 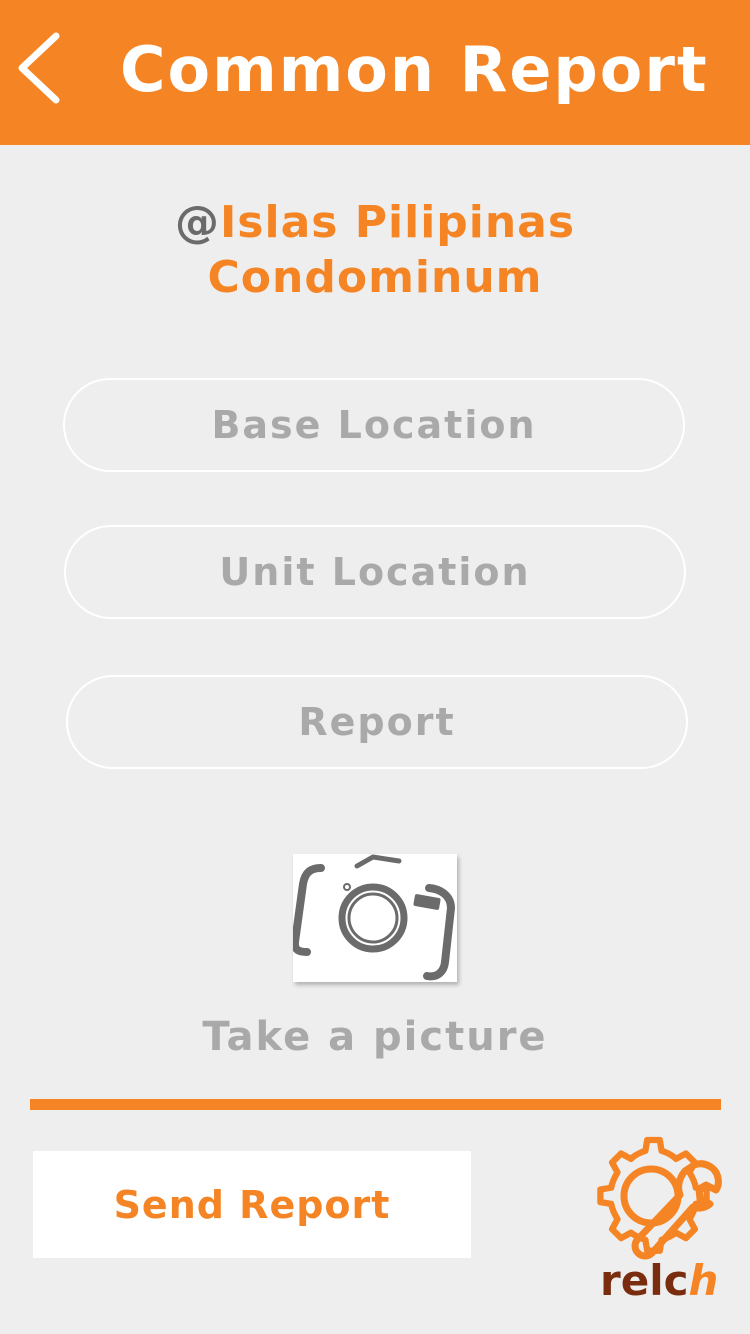 I want to click on property-heading: @Islas Pilipinas Condominum, so click(x=375, y=250).